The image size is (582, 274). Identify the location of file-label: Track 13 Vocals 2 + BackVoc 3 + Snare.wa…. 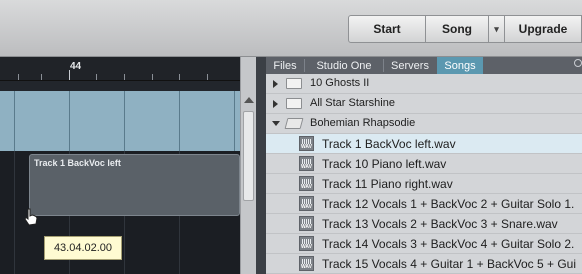
(440, 224).